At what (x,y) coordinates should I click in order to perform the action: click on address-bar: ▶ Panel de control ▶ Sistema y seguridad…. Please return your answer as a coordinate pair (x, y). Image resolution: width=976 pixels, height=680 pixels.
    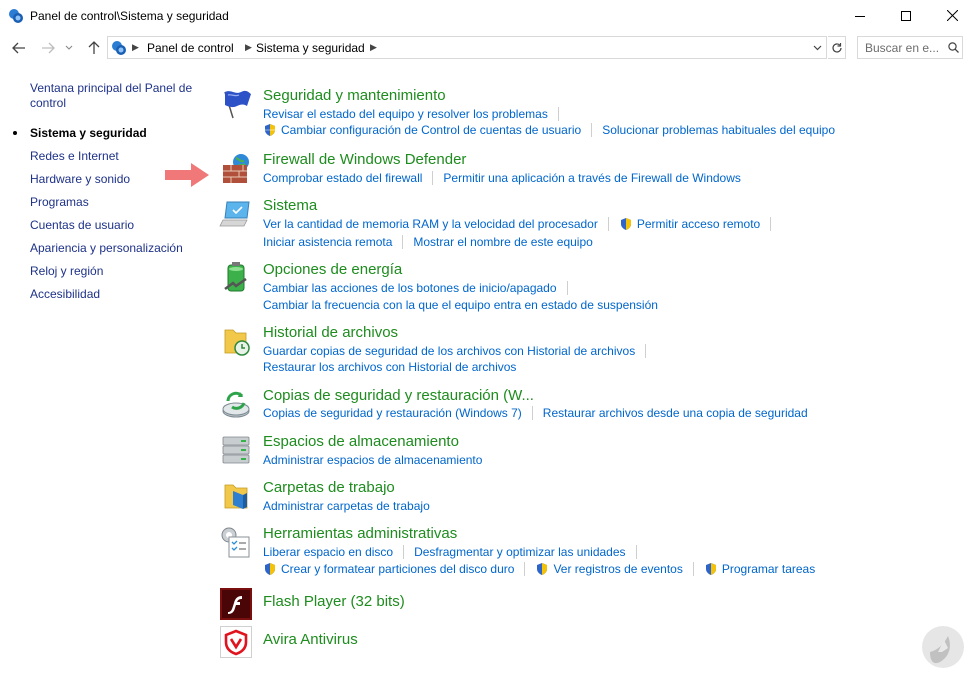
    Looking at the image, I should click on (467, 47).